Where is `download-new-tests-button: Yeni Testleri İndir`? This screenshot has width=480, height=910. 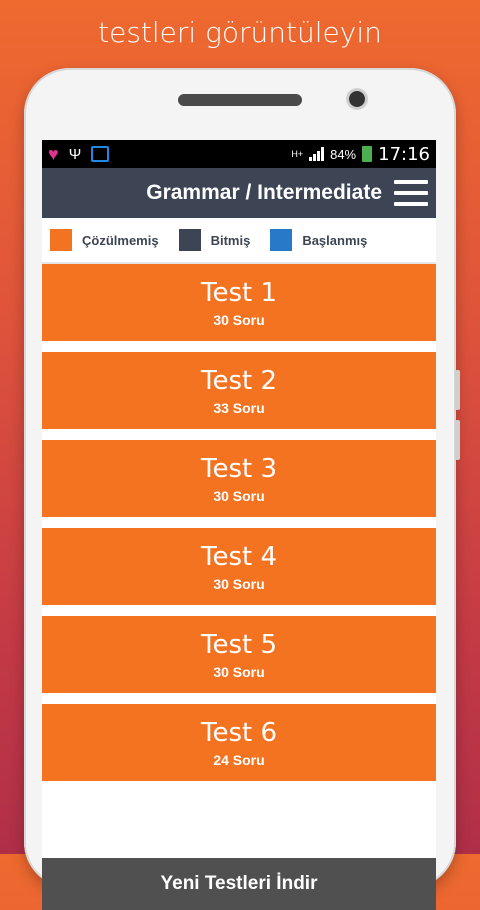
download-new-tests-button: Yeni Testleri İndir is located at coordinates (239, 884).